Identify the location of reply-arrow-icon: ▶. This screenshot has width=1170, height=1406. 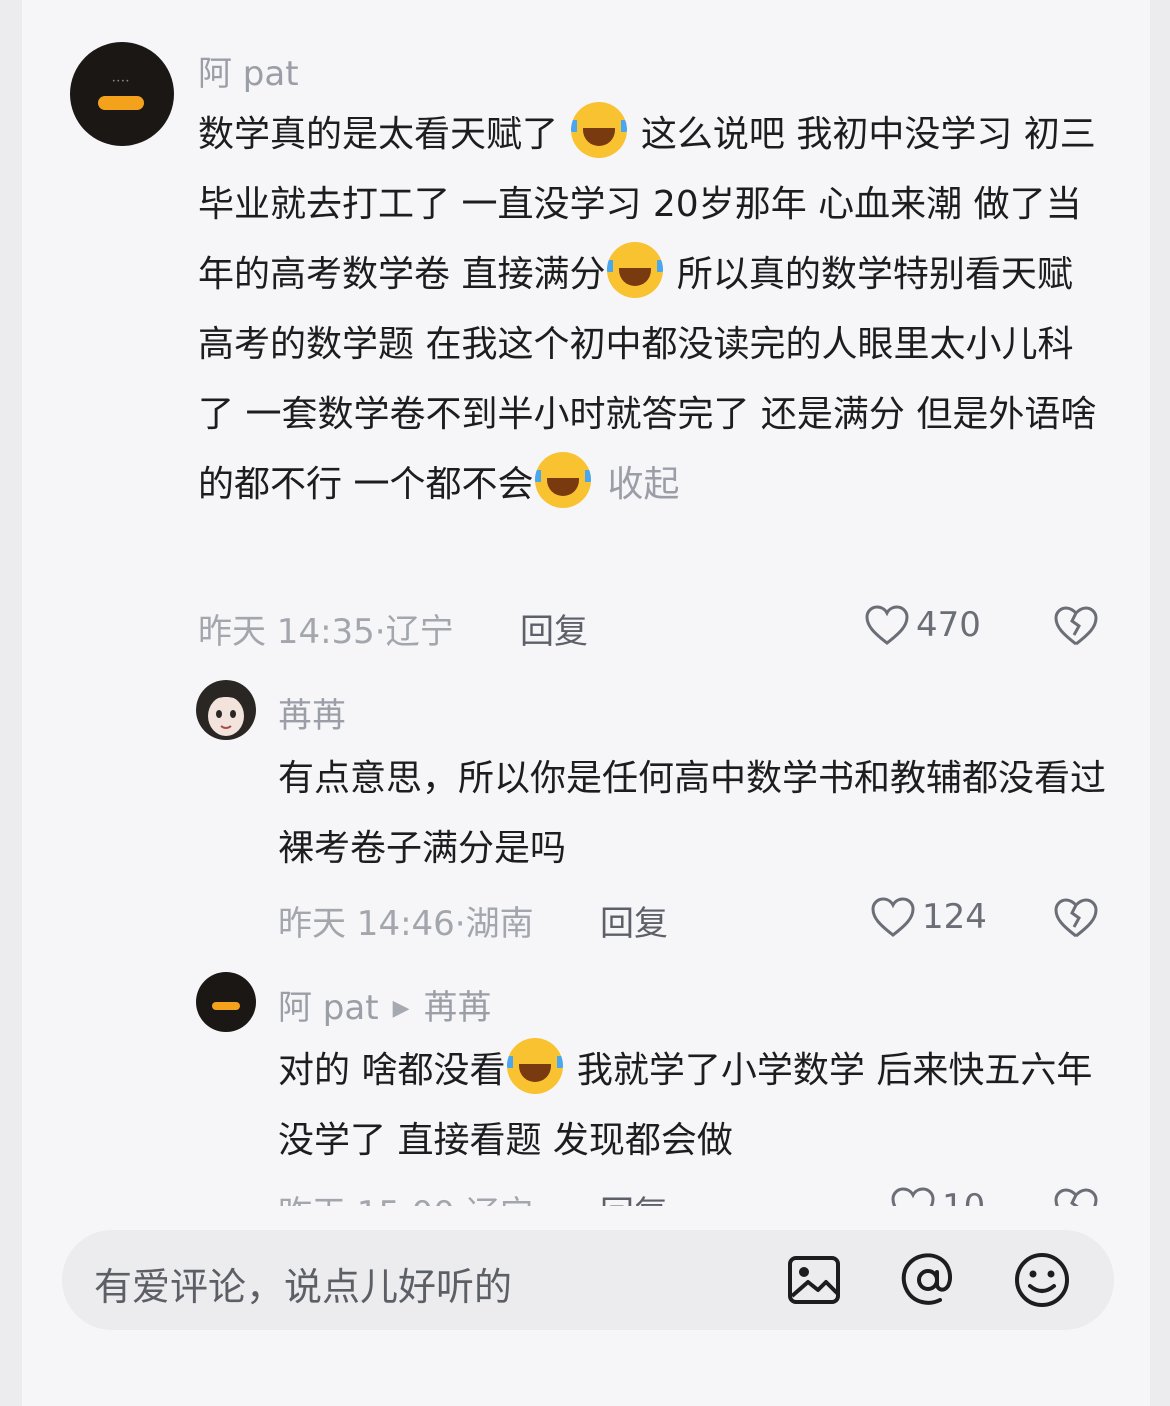
(401, 1008).